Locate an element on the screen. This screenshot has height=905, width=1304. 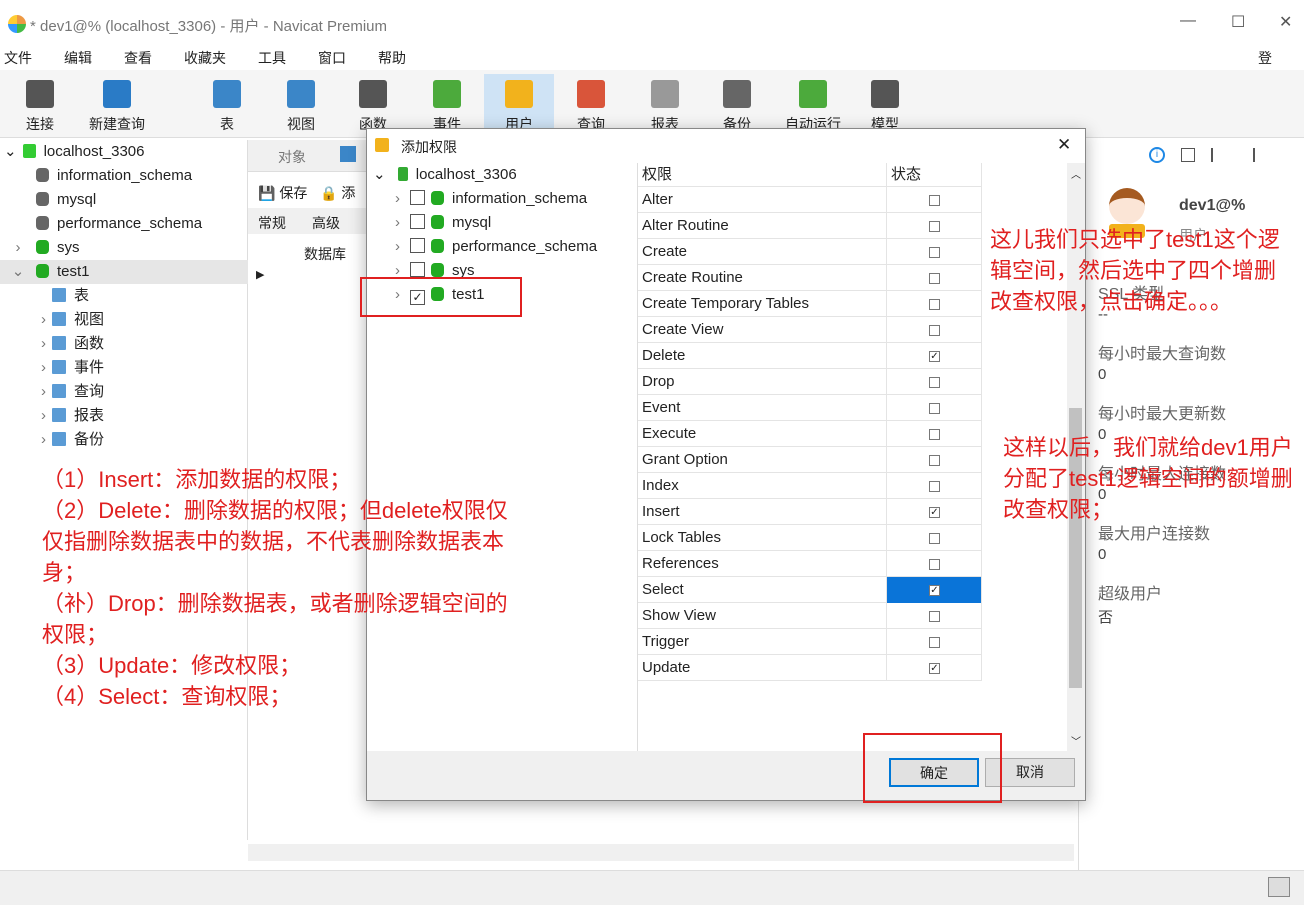
dialog-tree-connection: ⌄ localhost_3306 is located at coordinates (445, 175).